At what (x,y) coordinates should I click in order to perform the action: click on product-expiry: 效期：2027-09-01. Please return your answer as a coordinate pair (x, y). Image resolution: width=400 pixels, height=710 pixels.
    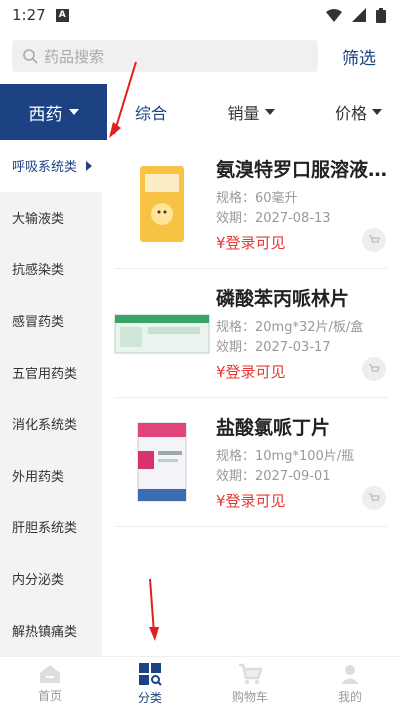
    Looking at the image, I should click on (273, 476).